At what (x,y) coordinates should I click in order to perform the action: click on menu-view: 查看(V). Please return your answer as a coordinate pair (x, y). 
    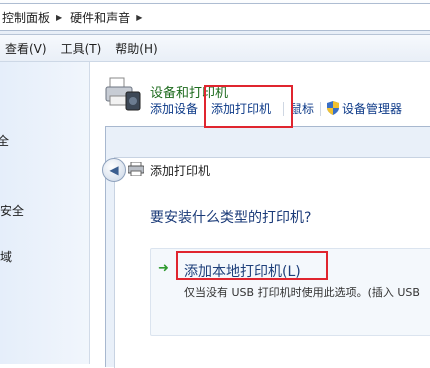
    Looking at the image, I should click on (27, 48).